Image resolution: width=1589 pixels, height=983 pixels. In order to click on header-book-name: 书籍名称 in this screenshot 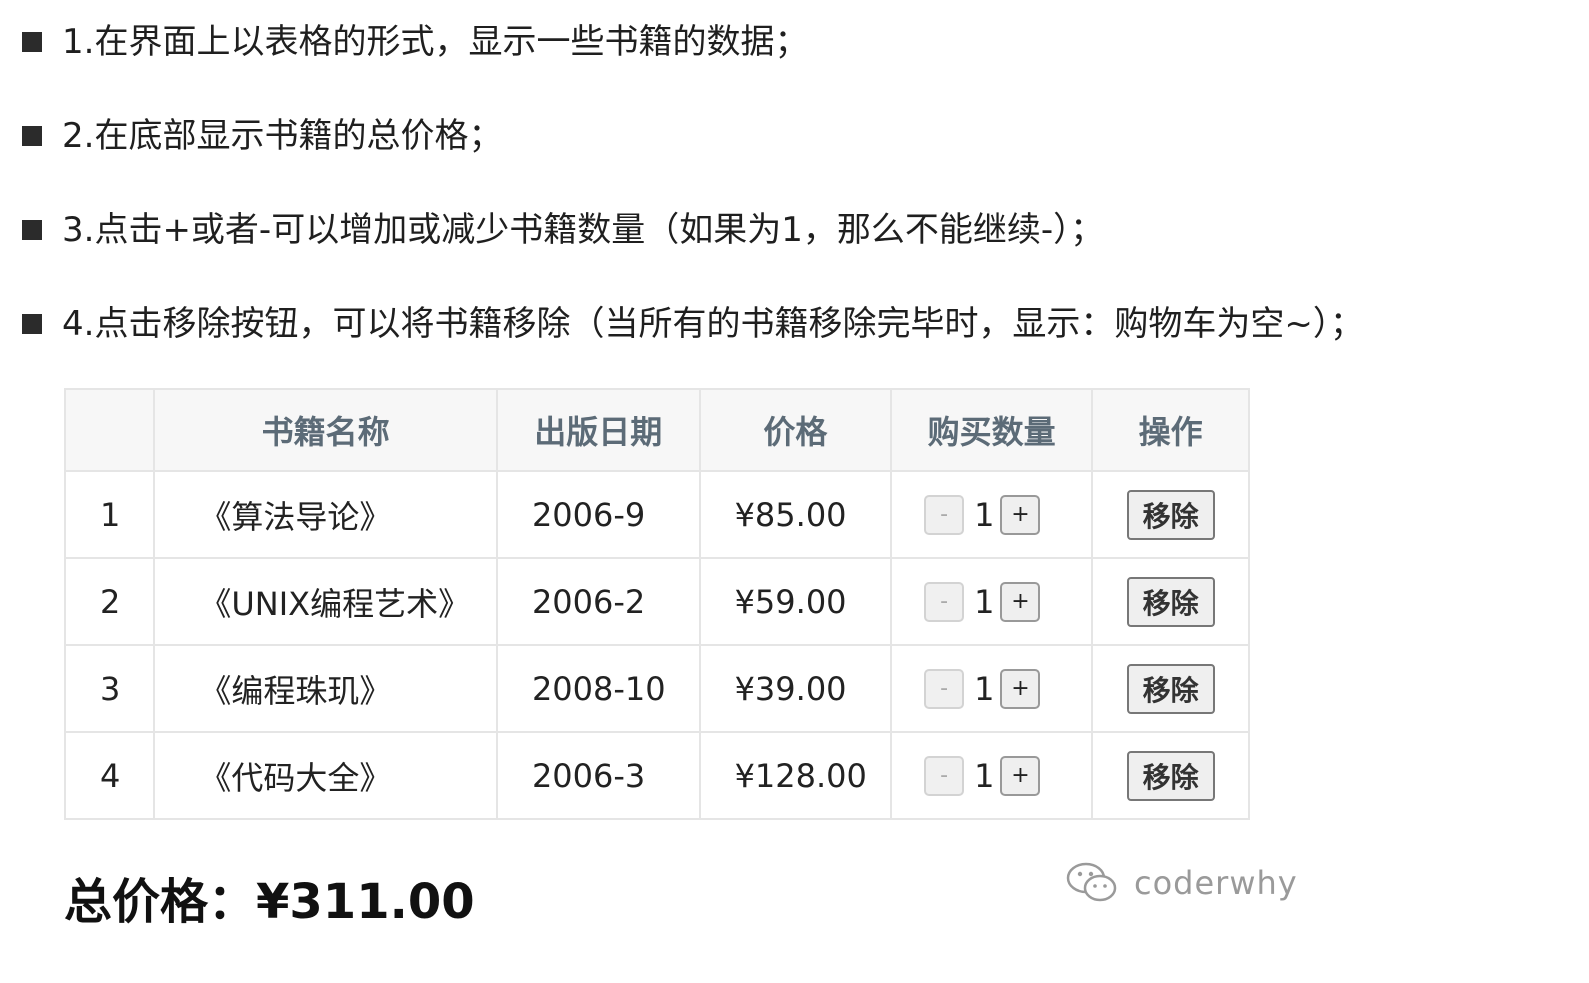, I will do `click(325, 430)`.